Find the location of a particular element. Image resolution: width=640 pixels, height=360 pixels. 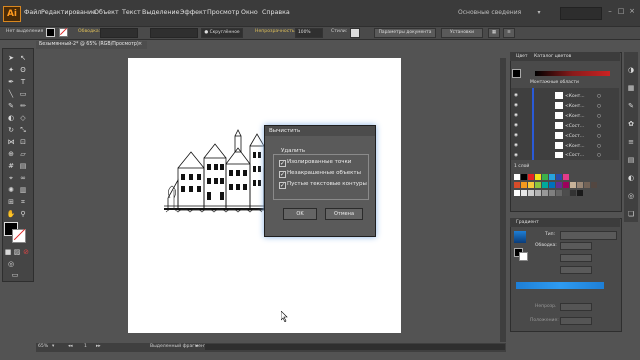

close-tab-icon: × is located at coordinates (140, 44).